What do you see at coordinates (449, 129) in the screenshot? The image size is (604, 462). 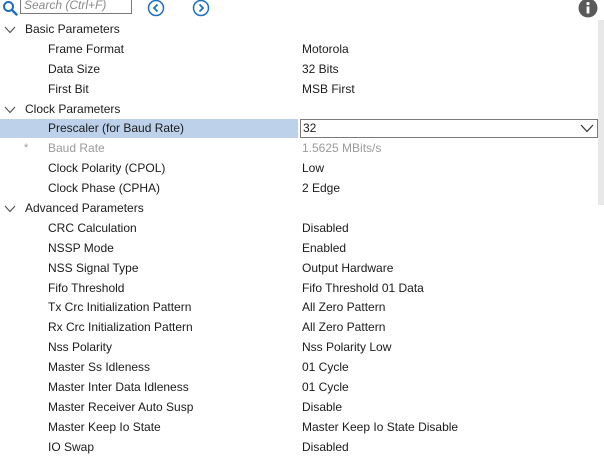 I see `prescaler-dropdown: 32` at bounding box center [449, 129].